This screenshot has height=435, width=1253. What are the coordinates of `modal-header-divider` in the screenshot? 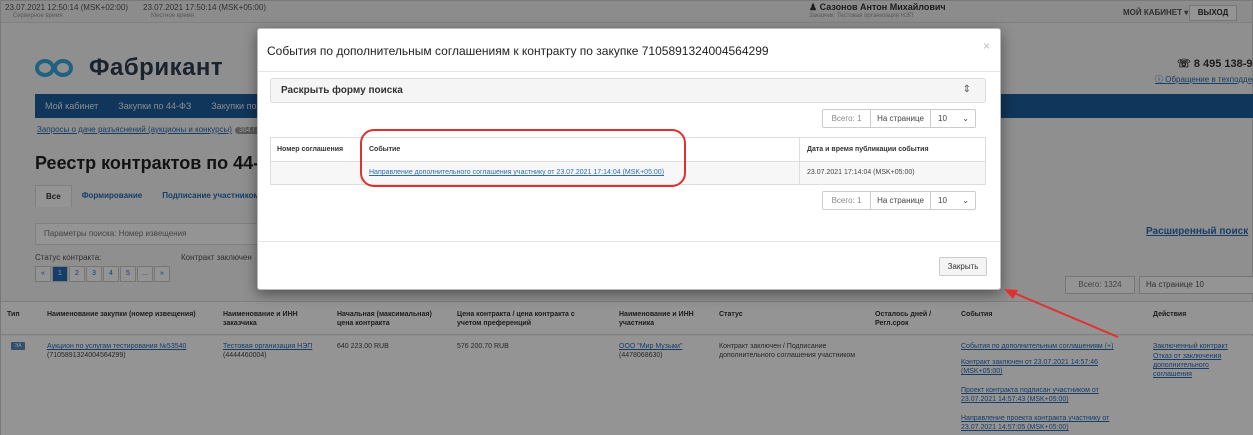 It's located at (629, 71).